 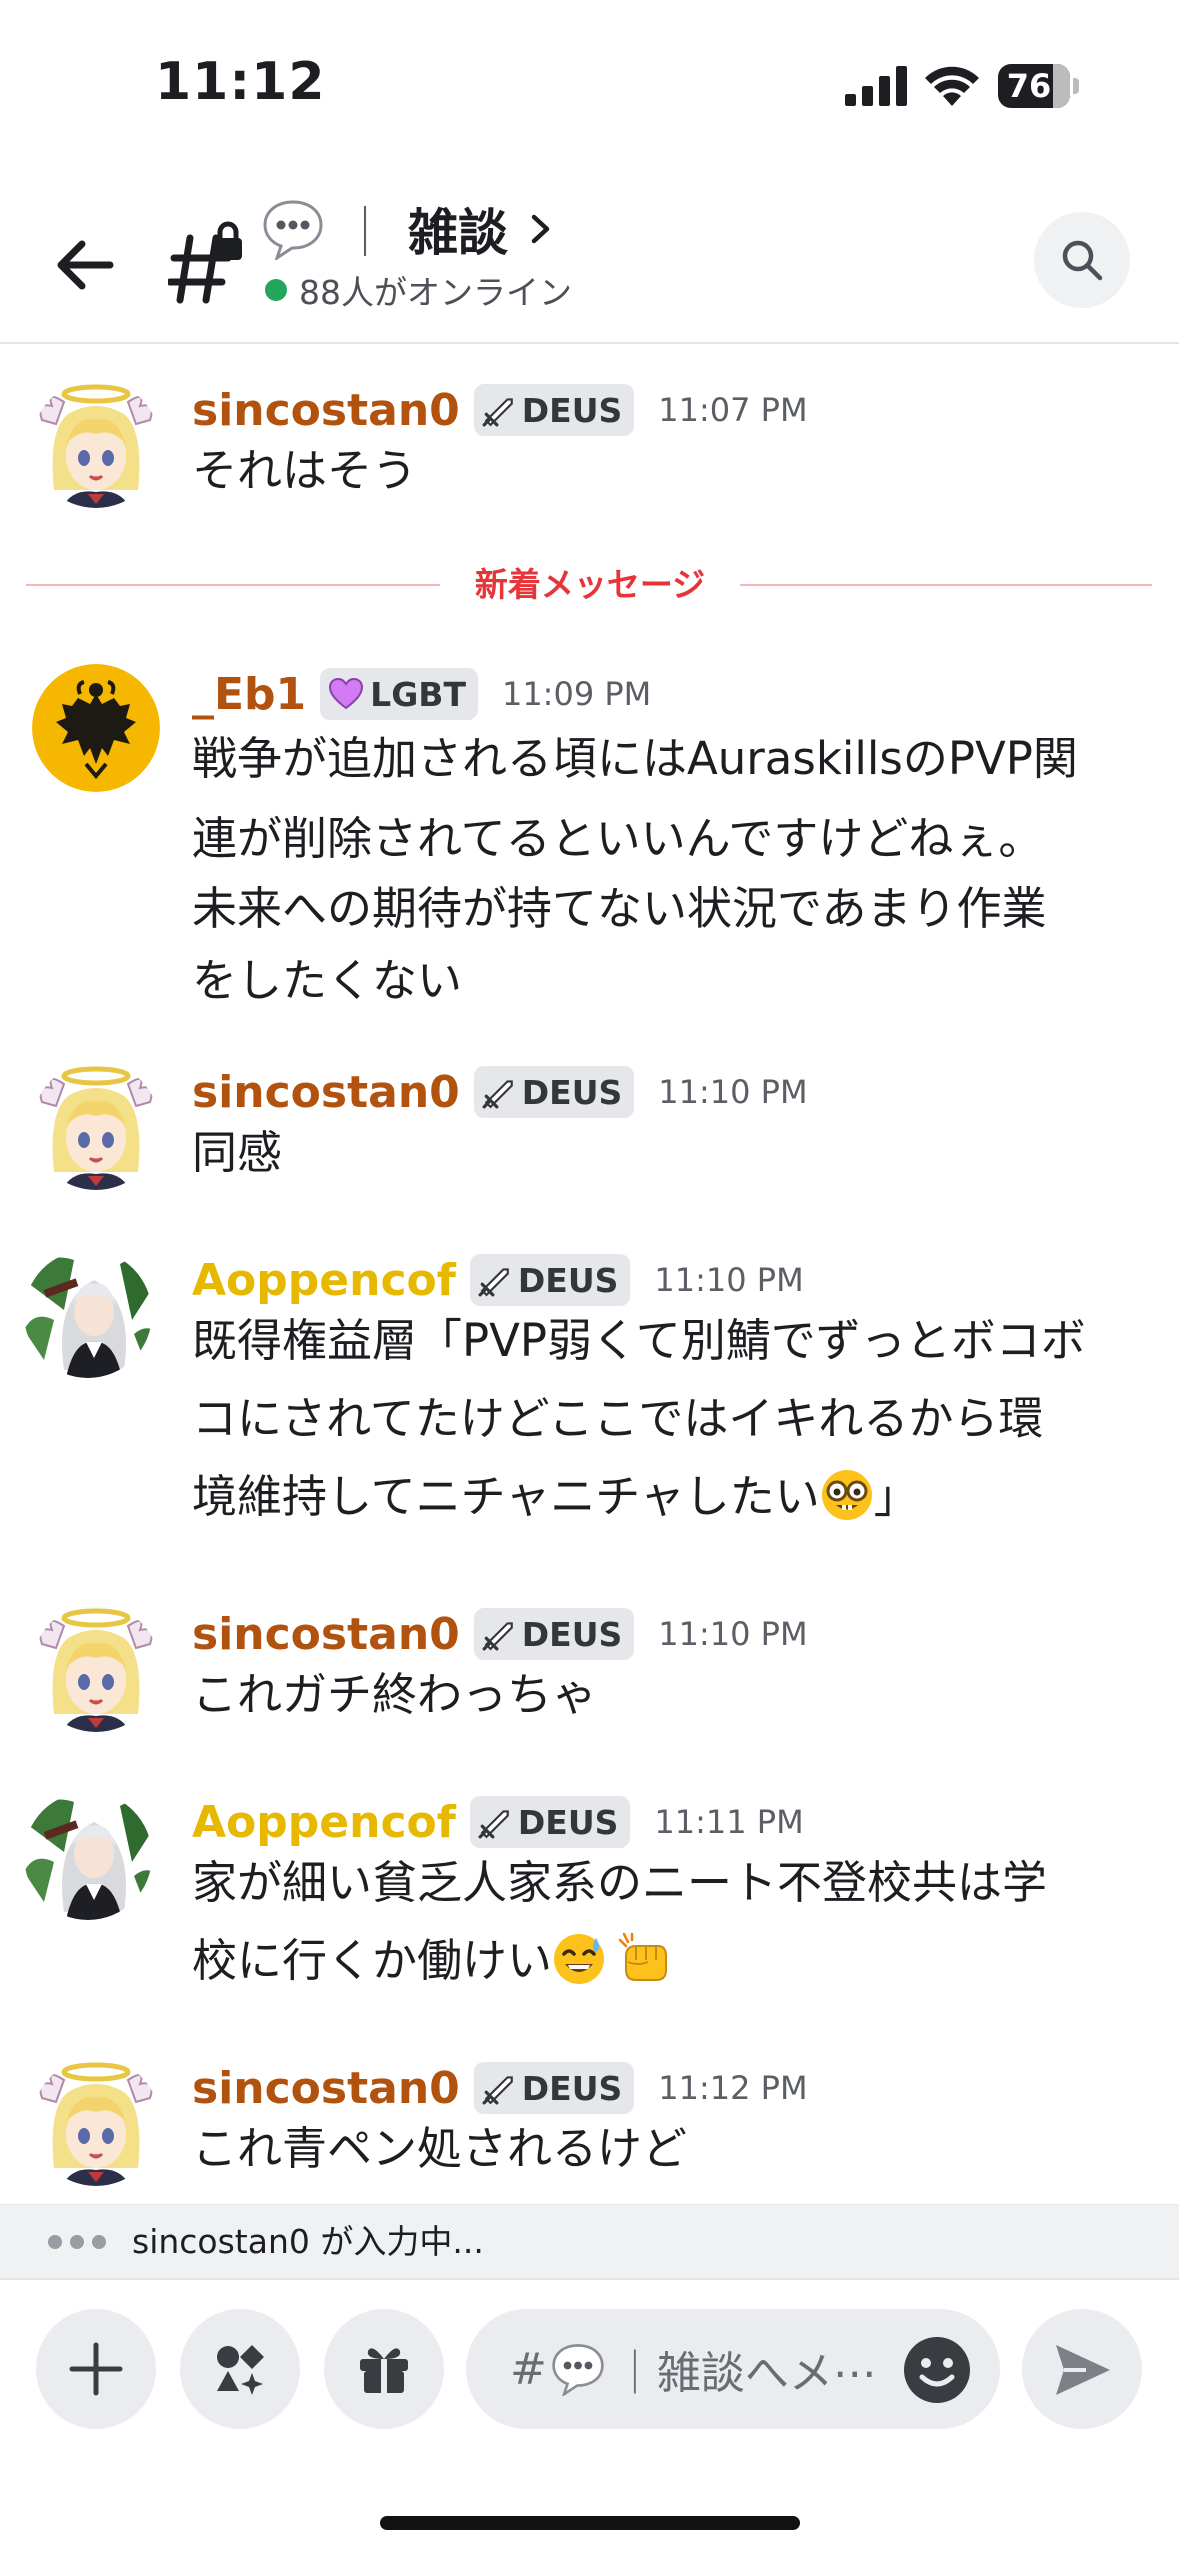 I want to click on sweat-smile-icon, so click(x=579, y=1959).